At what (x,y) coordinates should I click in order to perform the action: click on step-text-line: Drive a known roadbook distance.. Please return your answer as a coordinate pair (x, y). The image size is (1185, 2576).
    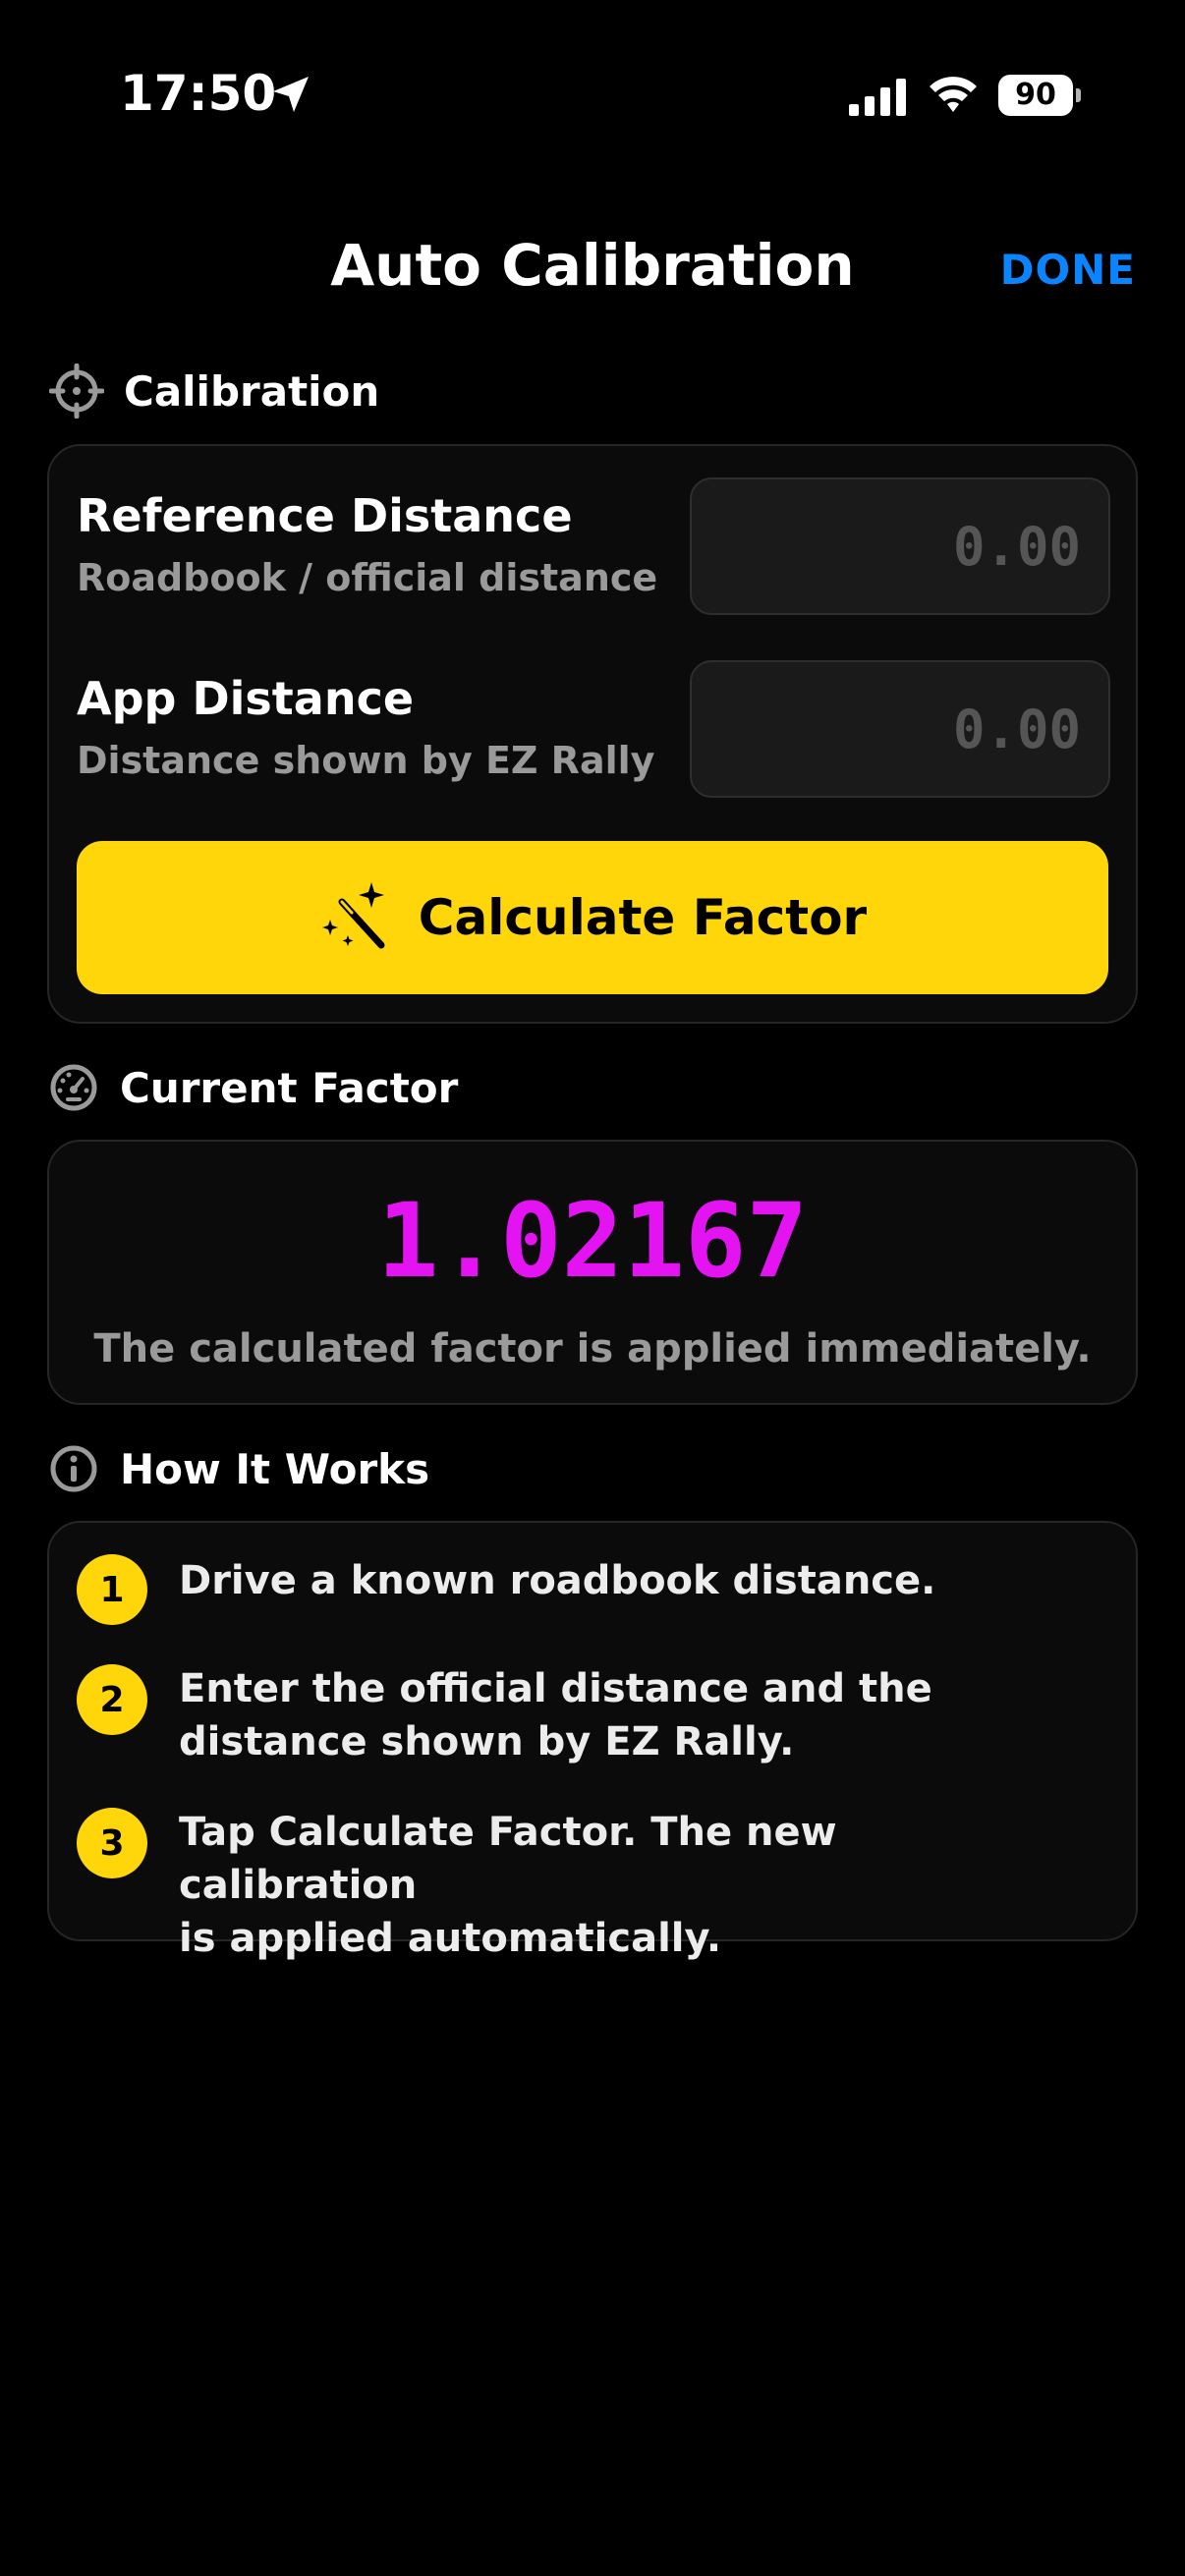
    Looking at the image, I should click on (558, 1580).